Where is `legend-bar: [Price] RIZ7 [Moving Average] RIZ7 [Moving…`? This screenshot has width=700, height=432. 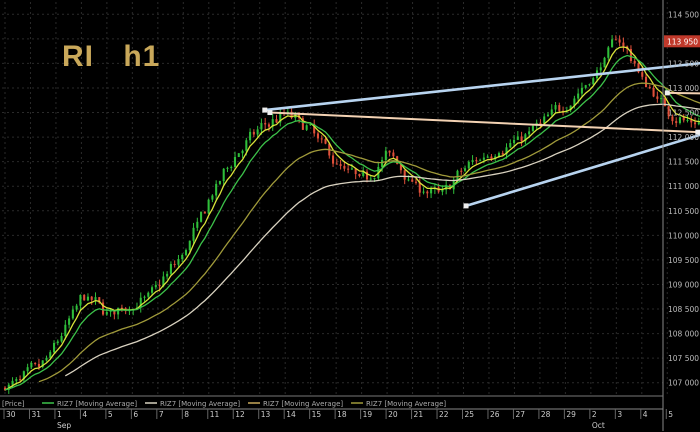
legend-bar: [Price] RIZ7 [Moving Average] RIZ7 [Moving… is located at coordinates (331, 401).